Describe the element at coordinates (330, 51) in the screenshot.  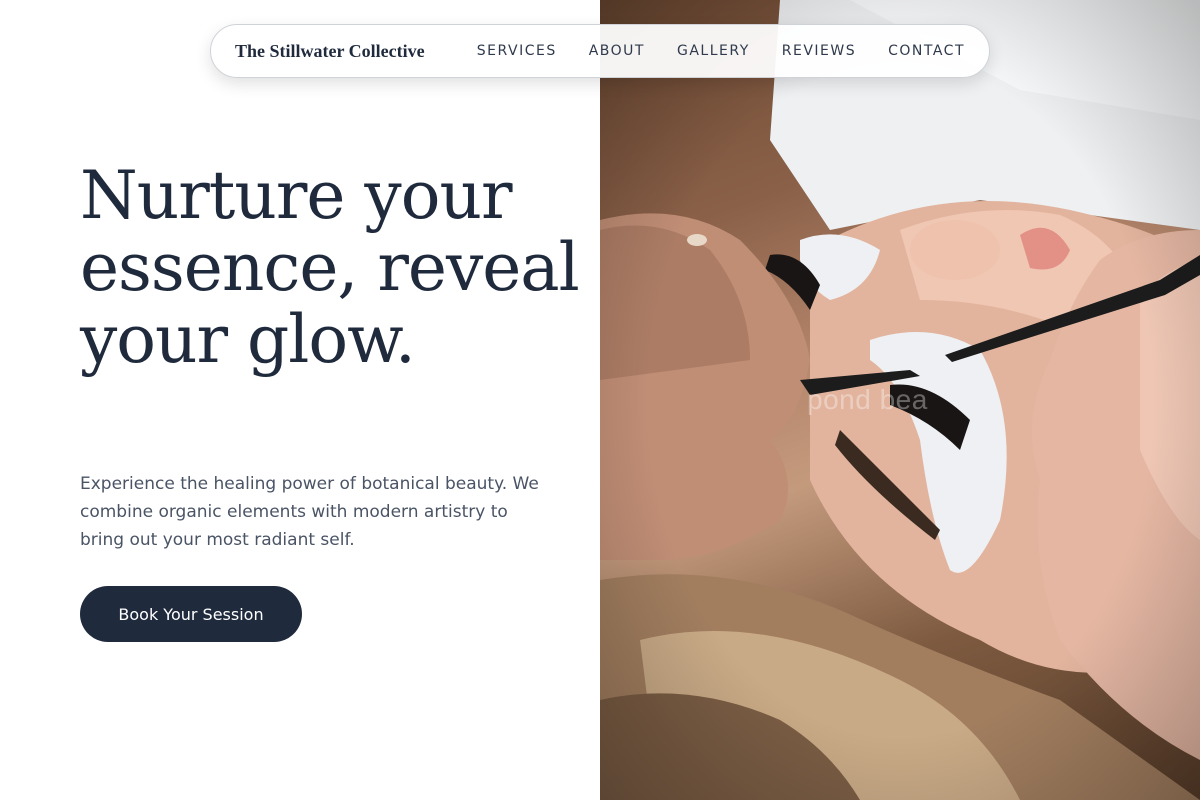
I see `brand-logo: The Stillwater Collective` at that location.